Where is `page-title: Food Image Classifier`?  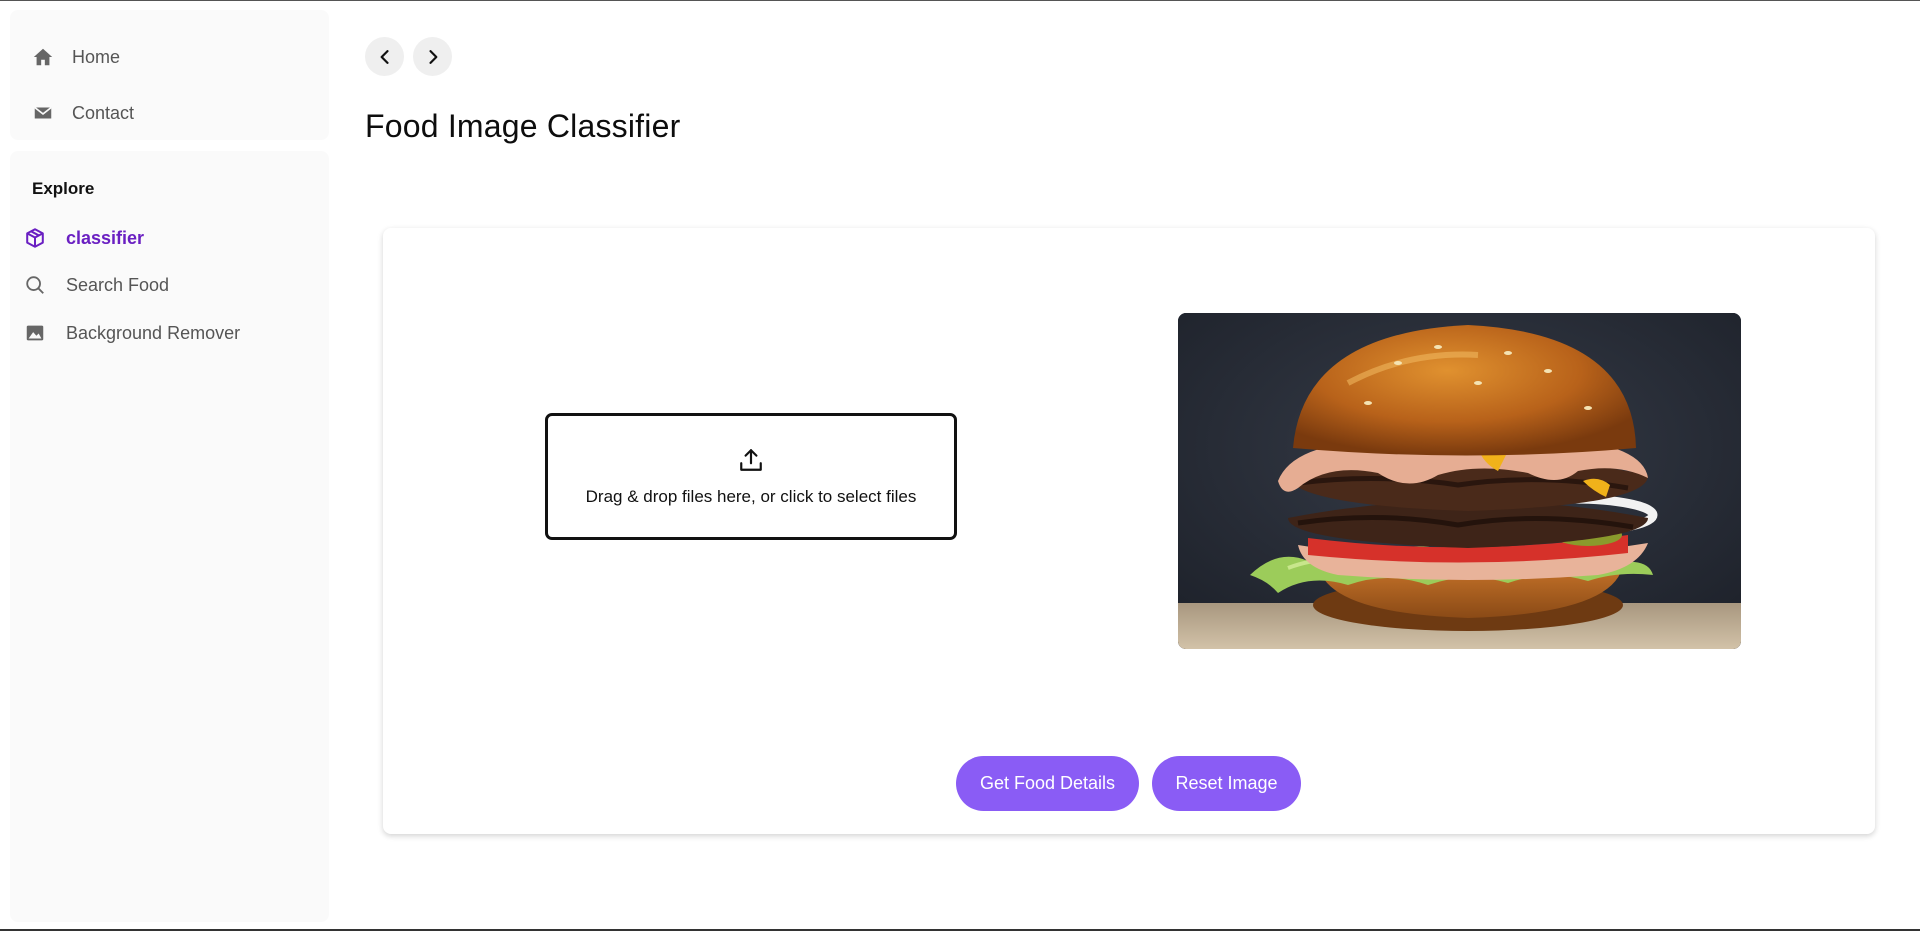
page-title: Food Image Classifier is located at coordinates (523, 126).